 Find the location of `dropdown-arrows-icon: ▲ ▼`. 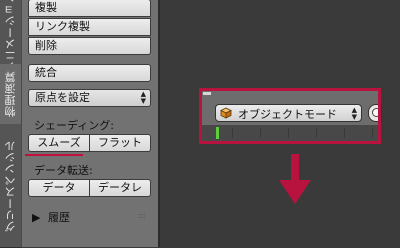

dropdown-arrows-icon: ▲ ▼ is located at coordinates (143, 97).